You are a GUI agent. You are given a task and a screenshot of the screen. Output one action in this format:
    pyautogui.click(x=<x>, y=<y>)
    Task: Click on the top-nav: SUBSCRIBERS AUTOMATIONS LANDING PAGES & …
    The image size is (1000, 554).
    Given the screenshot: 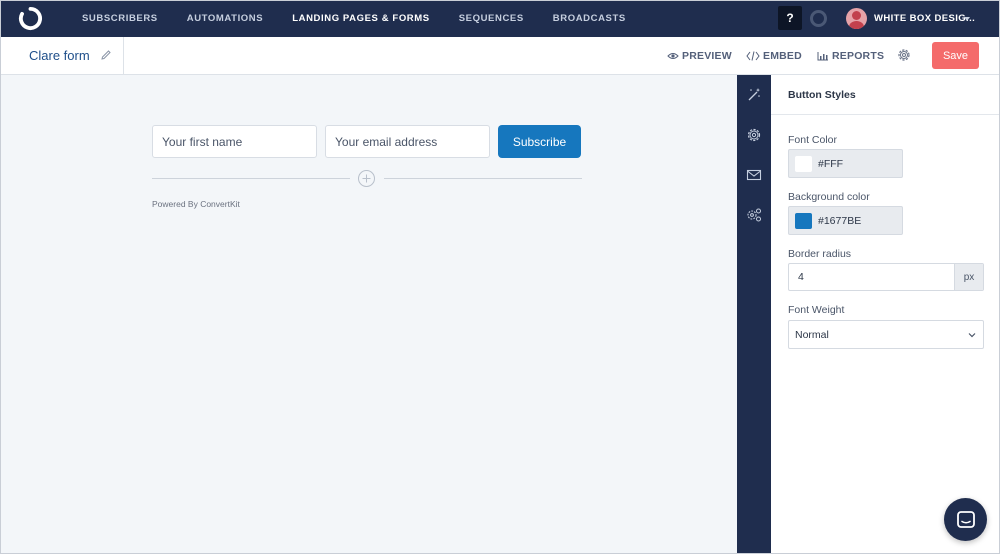 What is the action you would take?
    pyautogui.click(x=500, y=18)
    